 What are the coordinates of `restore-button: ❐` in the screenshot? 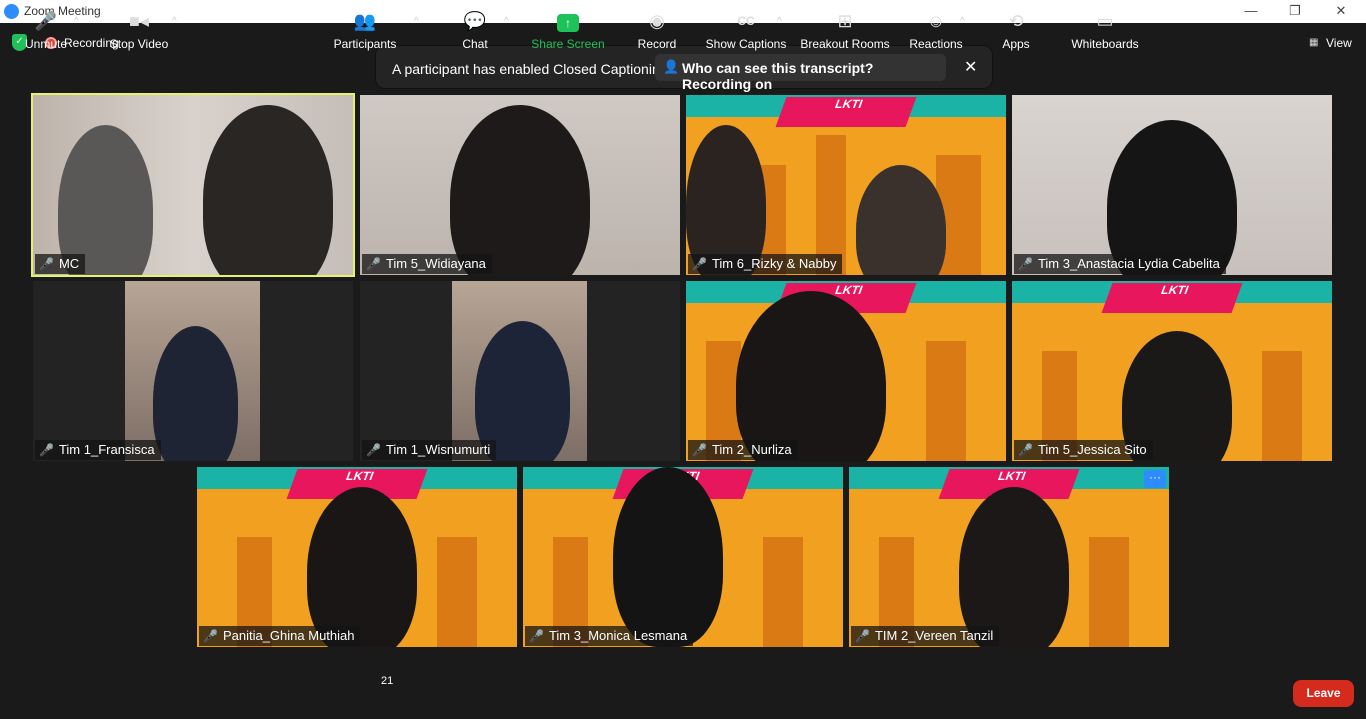 It's located at (1295, 11).